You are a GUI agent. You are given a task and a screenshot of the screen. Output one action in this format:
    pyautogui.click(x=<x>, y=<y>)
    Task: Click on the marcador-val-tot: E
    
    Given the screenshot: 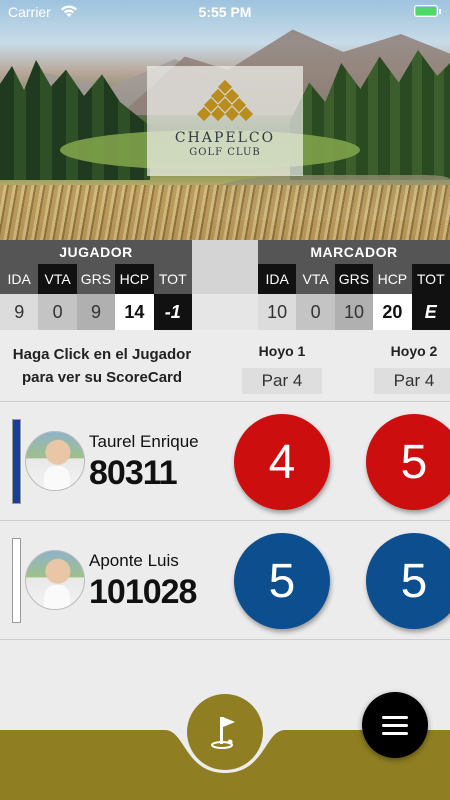 What is the action you would take?
    pyautogui.click(x=430, y=312)
    